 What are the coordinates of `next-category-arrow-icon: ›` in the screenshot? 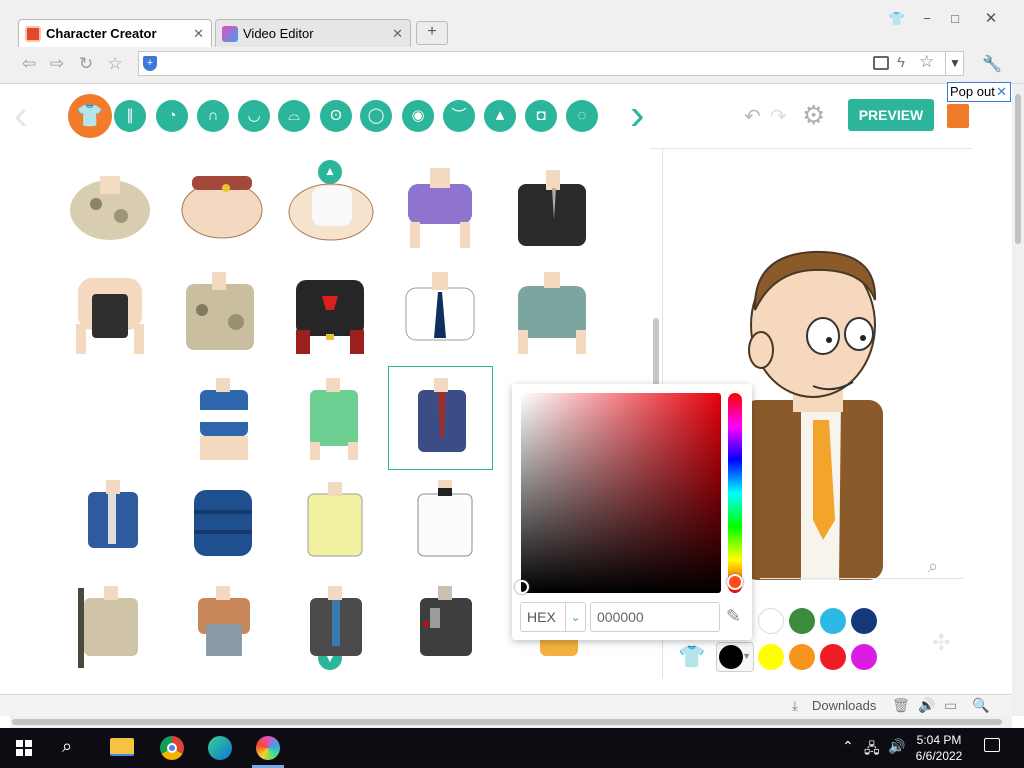 It's located at (637, 115).